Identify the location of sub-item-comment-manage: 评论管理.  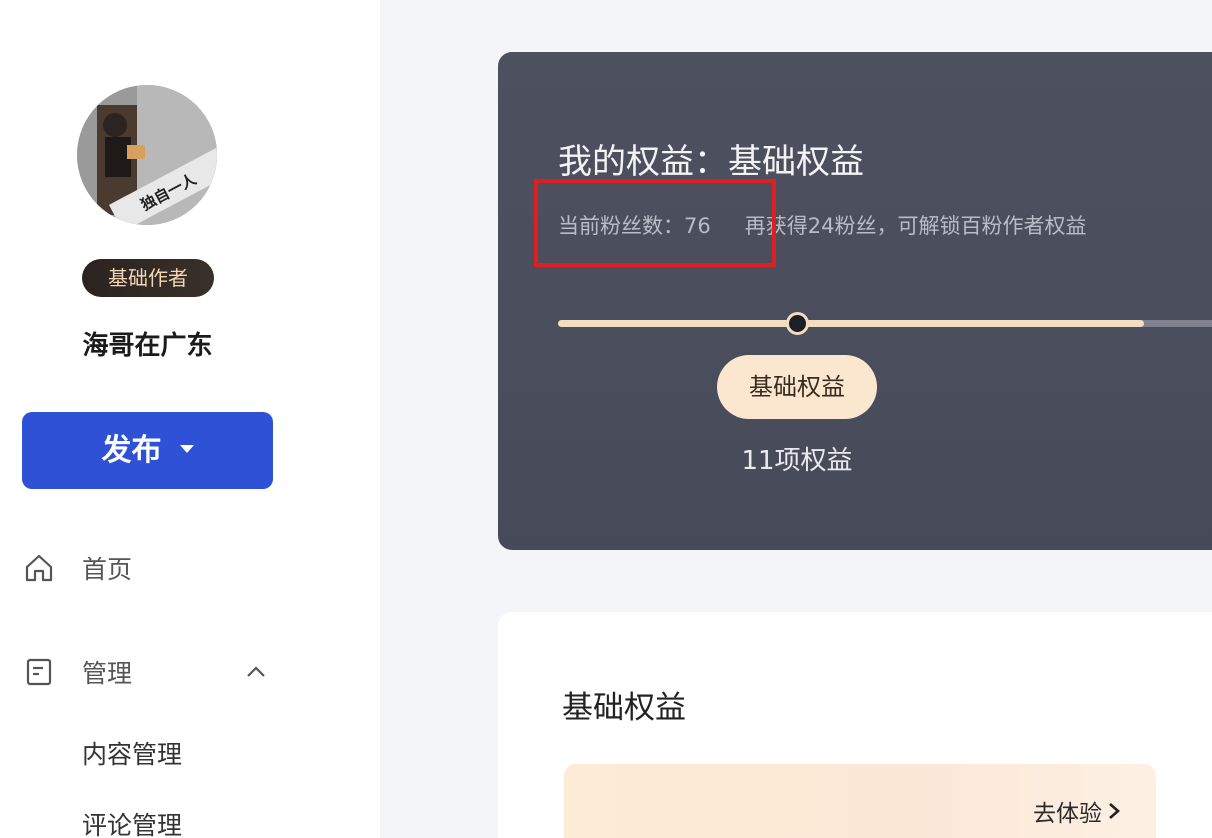
(132, 822).